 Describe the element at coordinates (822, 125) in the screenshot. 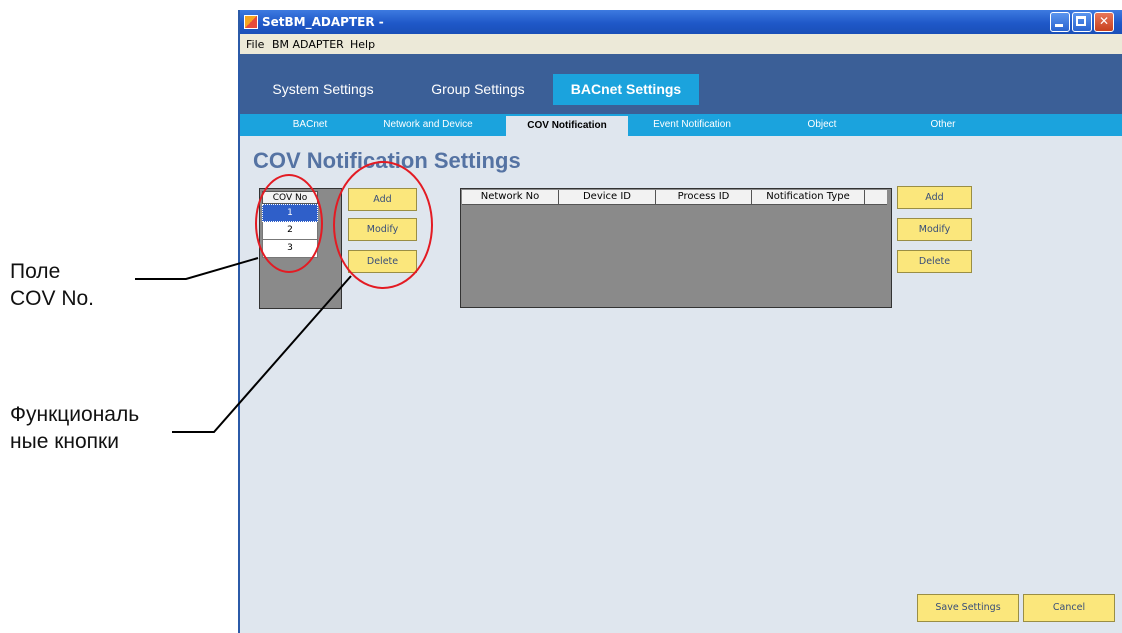

I see `subtab-object: Object` at that location.